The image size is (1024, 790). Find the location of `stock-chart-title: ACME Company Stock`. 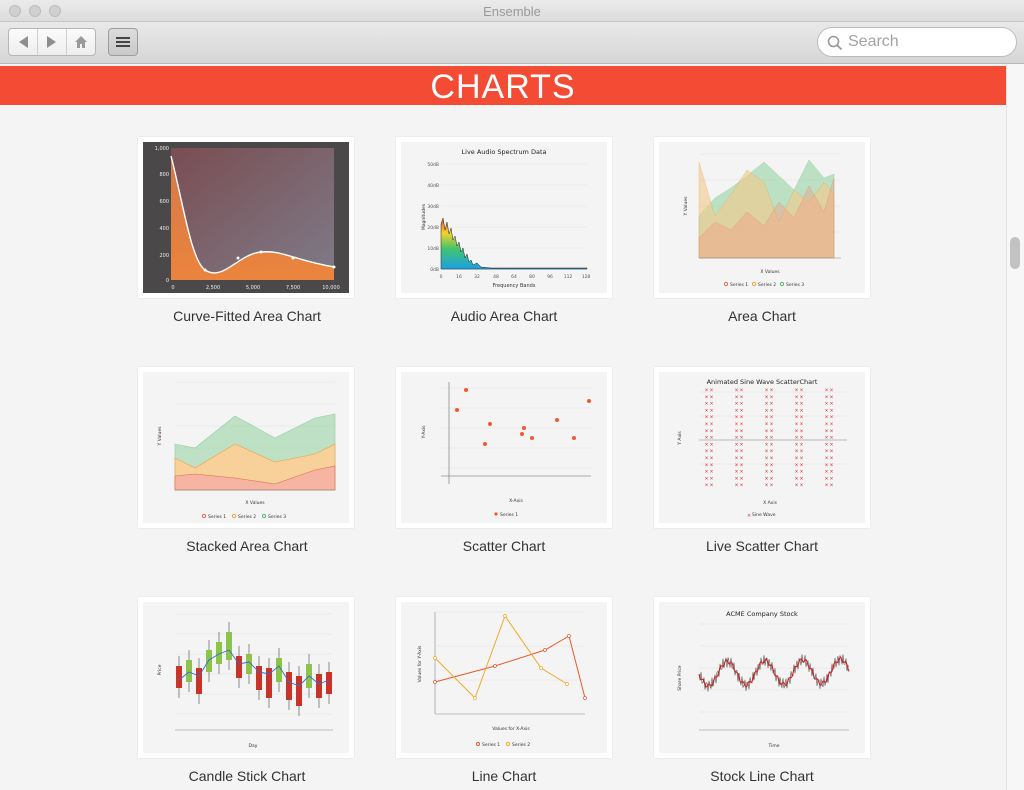

stock-chart-title: ACME Company Stock is located at coordinates (762, 614).